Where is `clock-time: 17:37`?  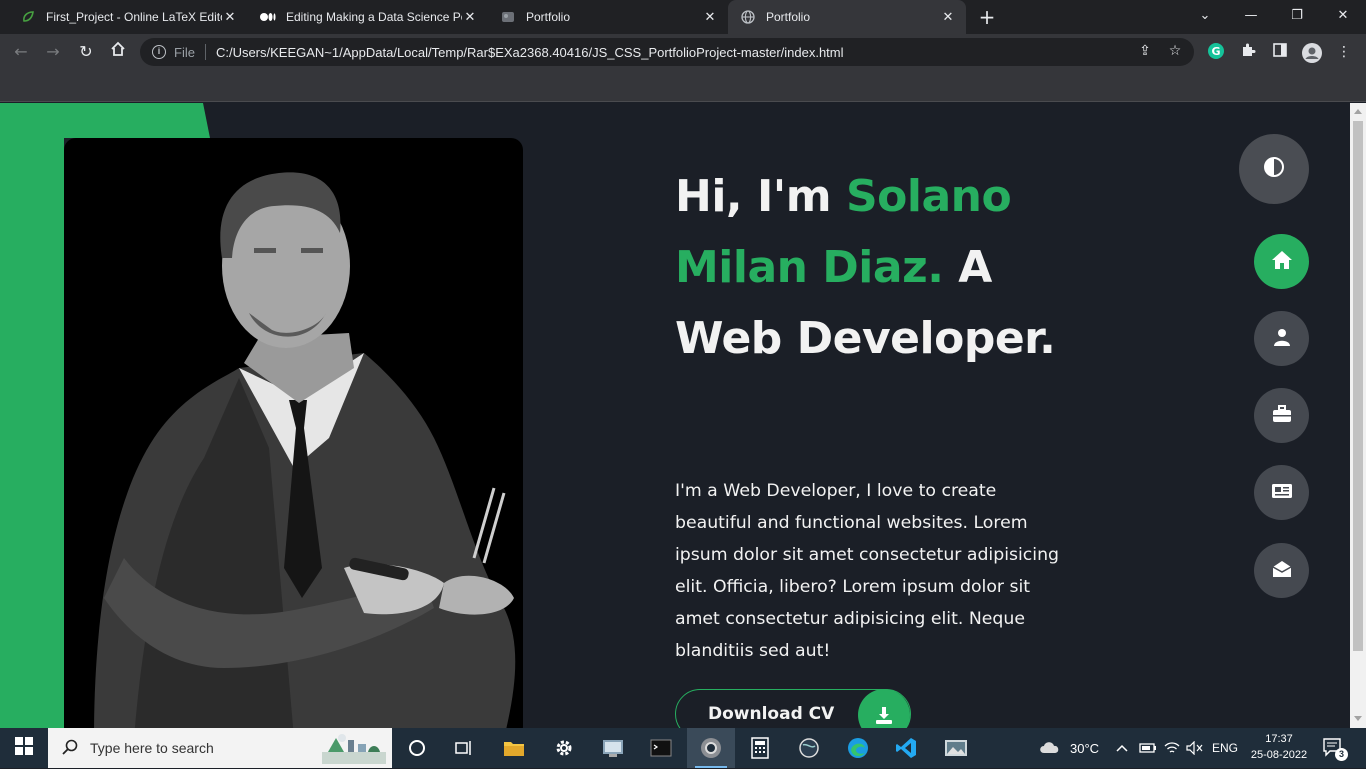 clock-time: 17:37 is located at coordinates (1279, 739).